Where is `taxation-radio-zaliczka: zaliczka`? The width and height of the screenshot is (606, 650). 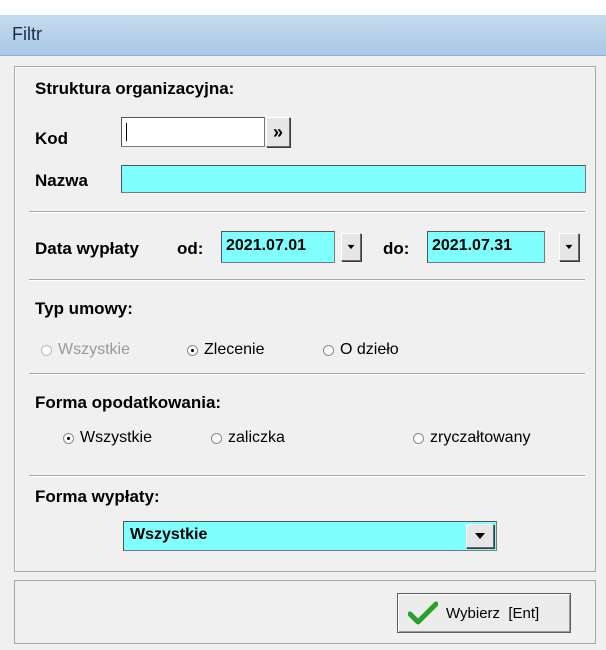 taxation-radio-zaliczka: zaliczka is located at coordinates (248, 438).